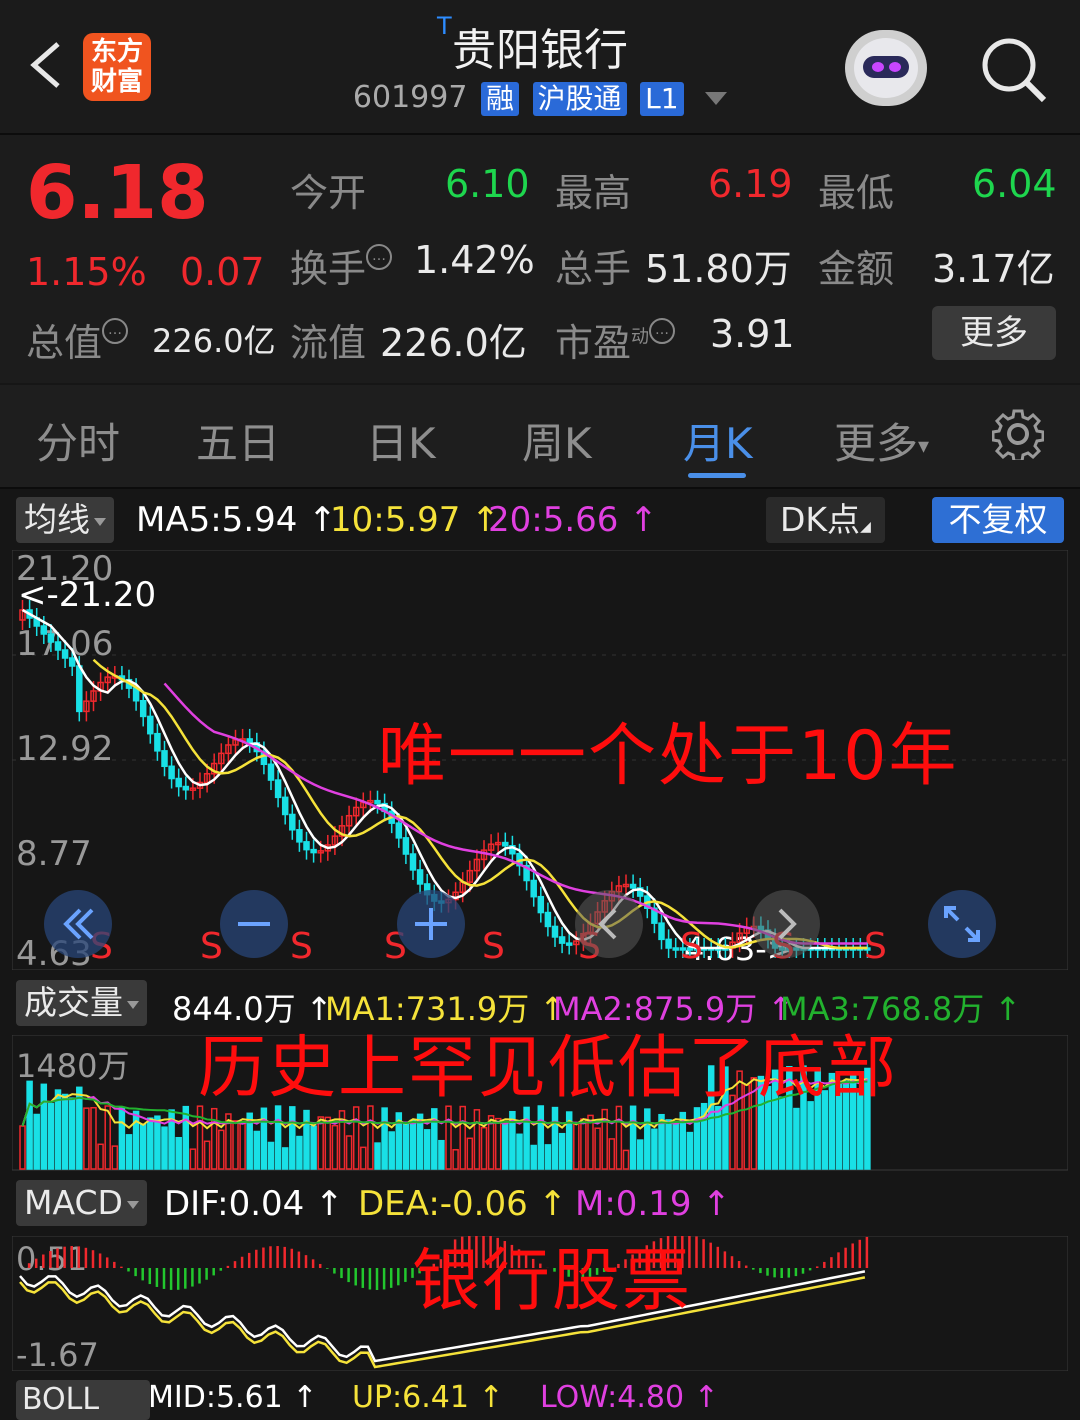 The image size is (1080, 1420). Describe the element at coordinates (57, 519) in the screenshot. I see `ma-selector-label: 均线` at that location.